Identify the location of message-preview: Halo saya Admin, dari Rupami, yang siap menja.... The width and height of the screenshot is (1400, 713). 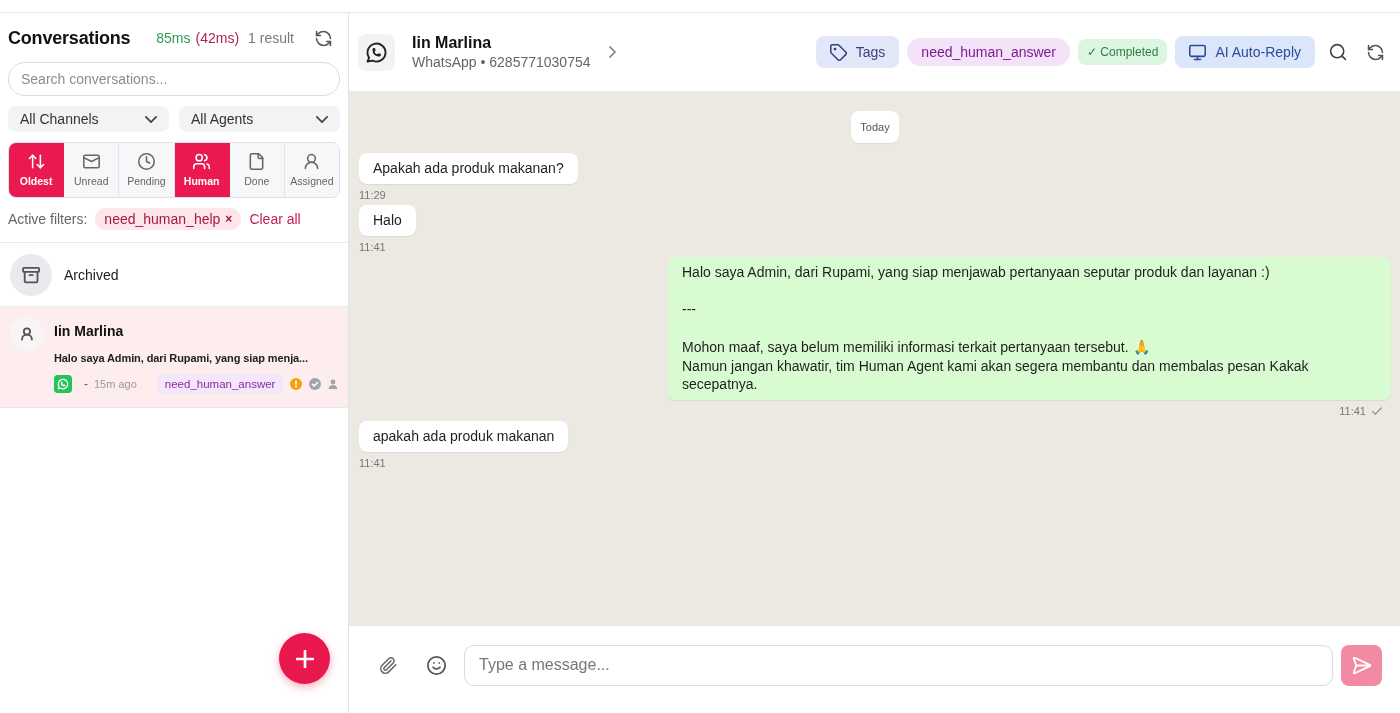
(181, 358).